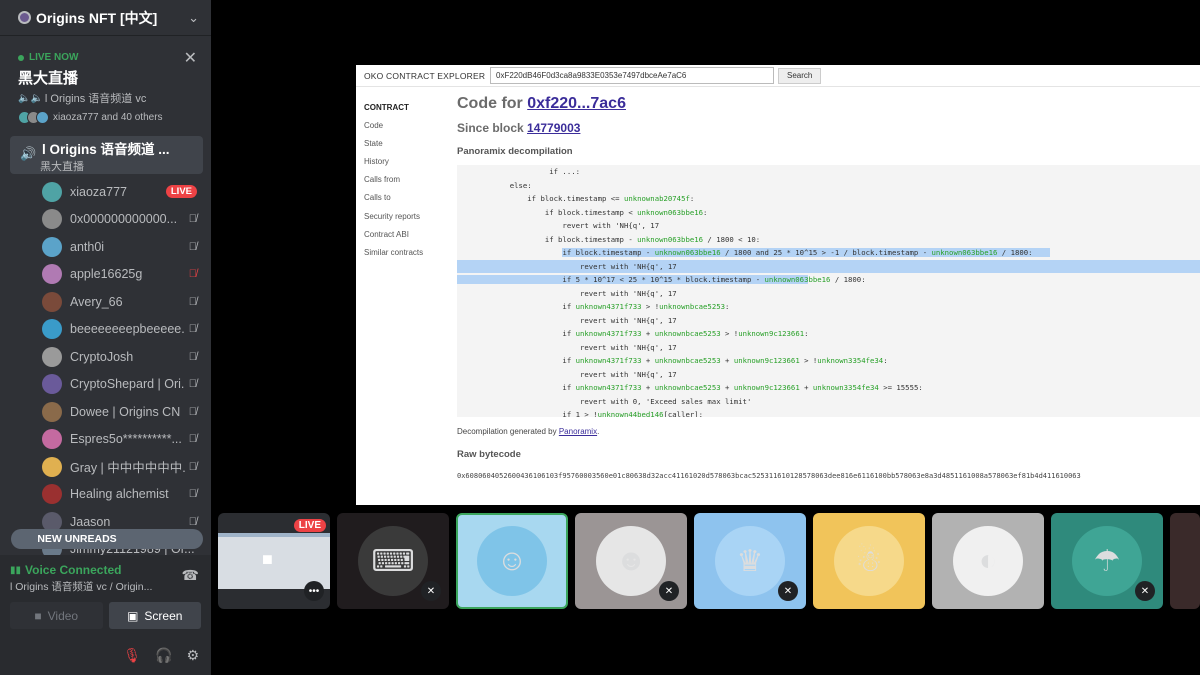 The image size is (1200, 675). I want to click on watchers-text: xiaoza777 and 40 others, so click(108, 117).